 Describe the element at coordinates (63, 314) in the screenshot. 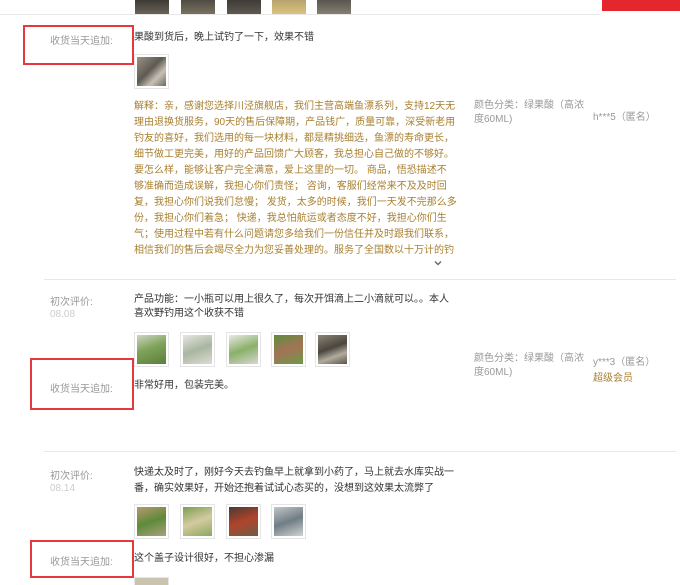

I see `first-review-date: 08.08` at that location.